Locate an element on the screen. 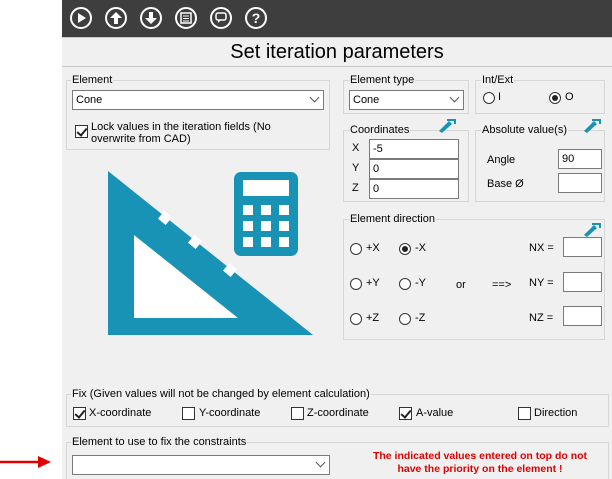 This screenshot has height=479, width=612. element-select-value: Cone is located at coordinates (89, 100).